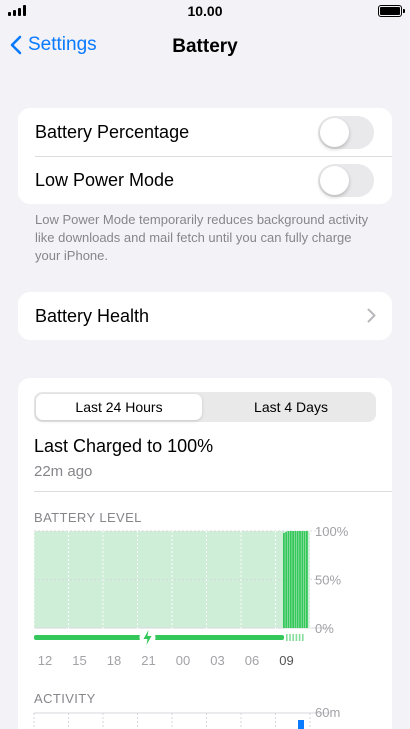 This screenshot has width=410, height=729. I want to click on charging-indicator-bar, so click(159, 637).